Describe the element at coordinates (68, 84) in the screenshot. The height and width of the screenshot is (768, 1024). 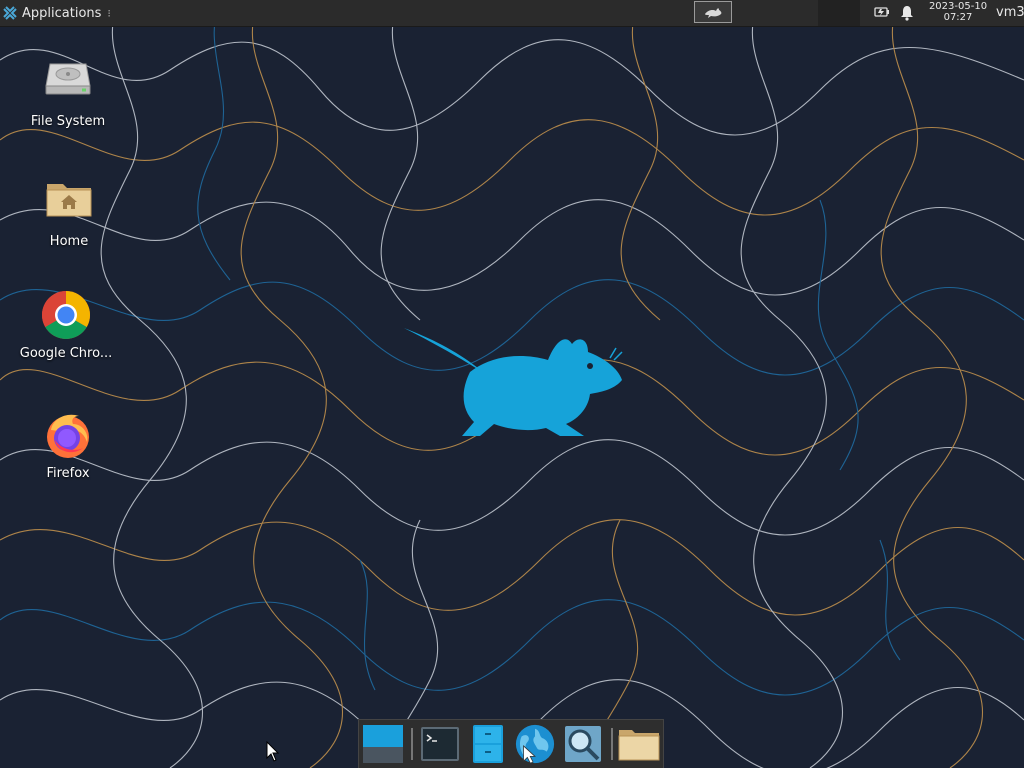
I see `drive-harddisk-icon` at that location.